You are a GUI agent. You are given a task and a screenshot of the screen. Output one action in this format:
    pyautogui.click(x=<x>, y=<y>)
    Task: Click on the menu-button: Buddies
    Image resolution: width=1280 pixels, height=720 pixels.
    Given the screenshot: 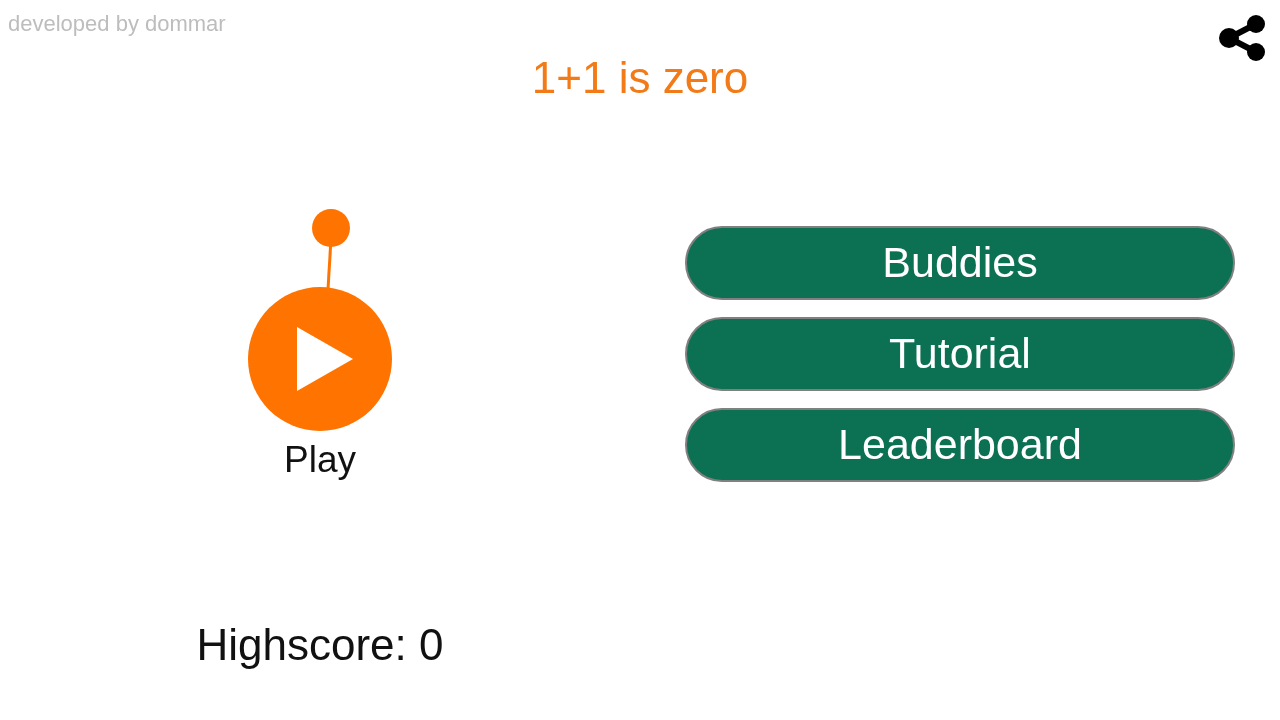 What is the action you would take?
    pyautogui.click(x=960, y=263)
    